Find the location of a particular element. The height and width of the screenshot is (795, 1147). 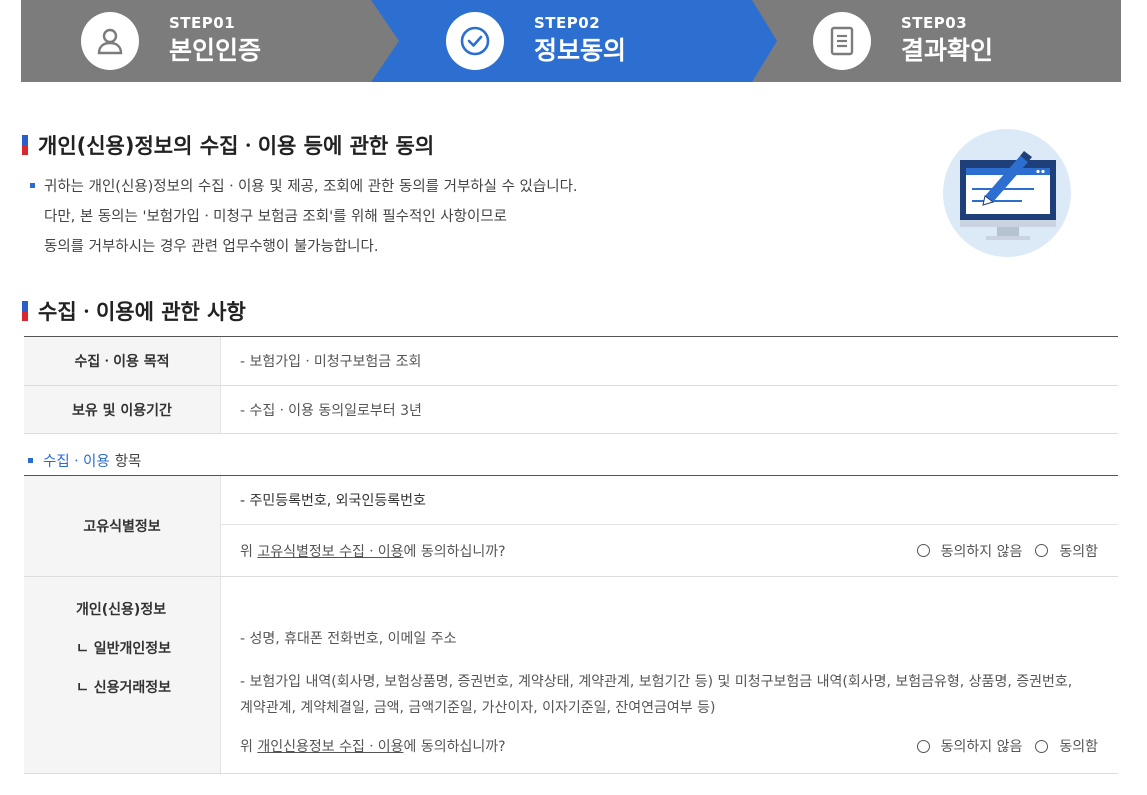

purpose-value: - 보험가입ㆍ미청구보험금 조회 is located at coordinates (331, 362).